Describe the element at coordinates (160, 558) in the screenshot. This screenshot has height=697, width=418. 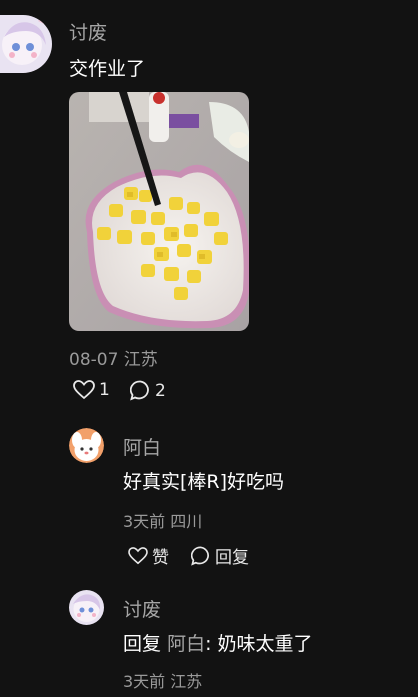
I see `like-label: 赞` at that location.